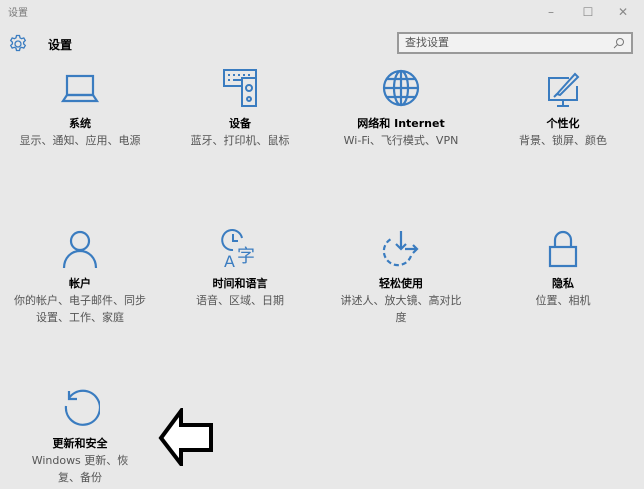  I want to click on tile-title: 轻松使用, so click(401, 283).